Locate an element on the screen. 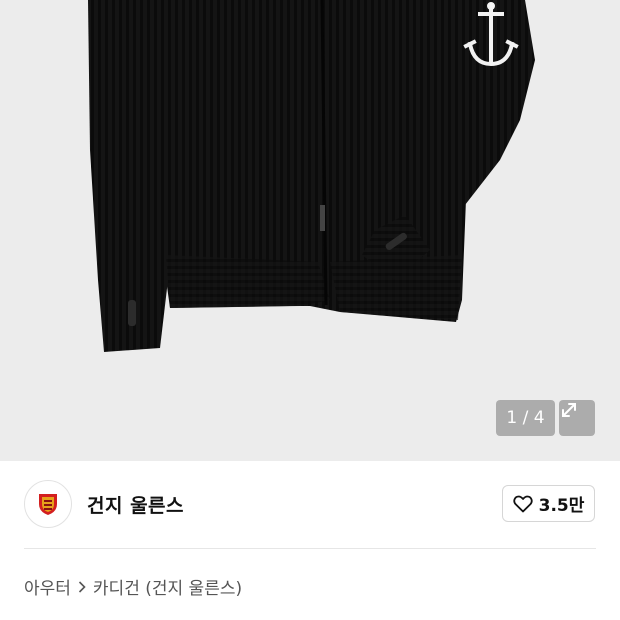 This screenshot has height=620, width=620. breadcrumb: 아우터 카디건 (건지 울른스) is located at coordinates (133, 586).